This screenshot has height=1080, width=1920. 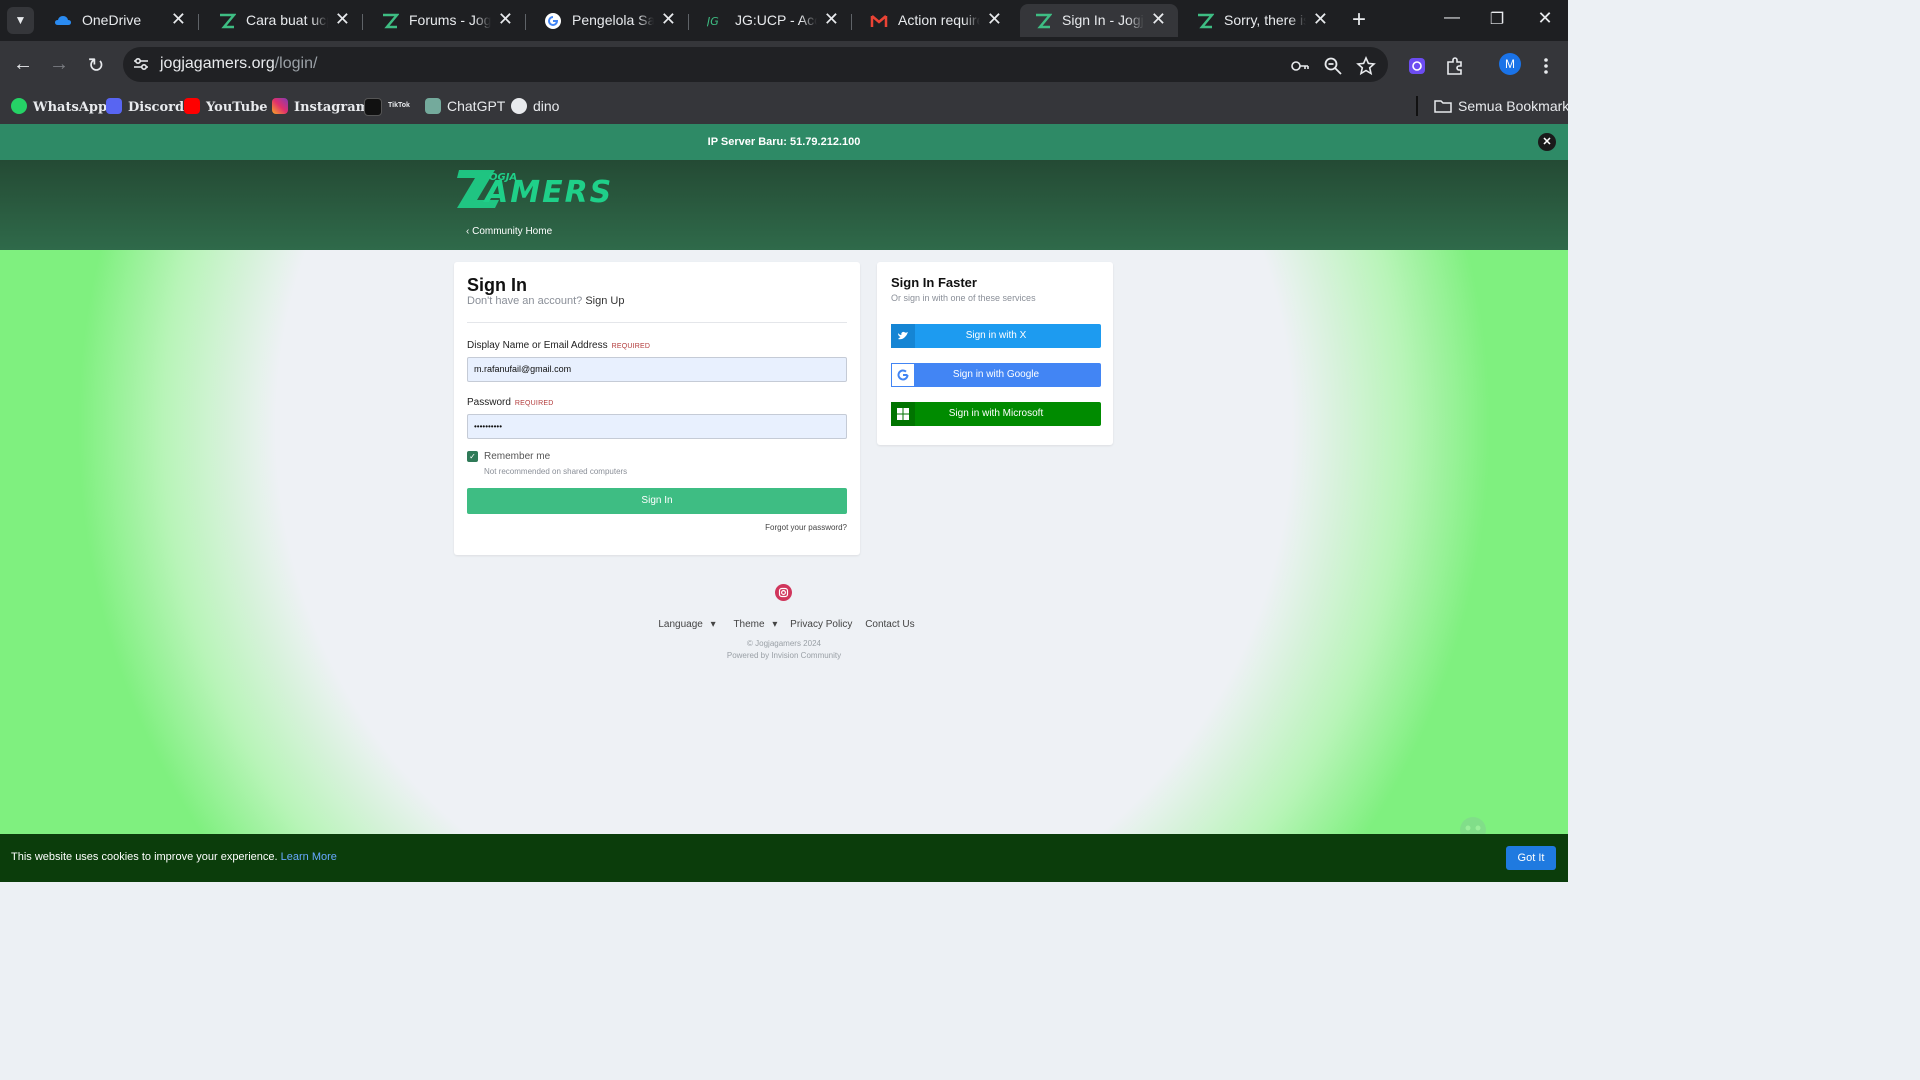 I want to click on bookmark-instagram: Instagram, so click(x=320, y=106).